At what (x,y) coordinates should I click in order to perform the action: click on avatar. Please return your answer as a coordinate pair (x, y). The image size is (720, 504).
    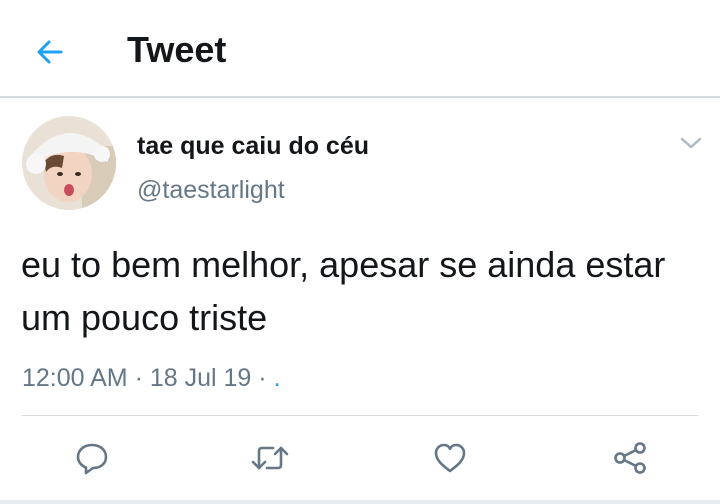
    Looking at the image, I should click on (69, 163).